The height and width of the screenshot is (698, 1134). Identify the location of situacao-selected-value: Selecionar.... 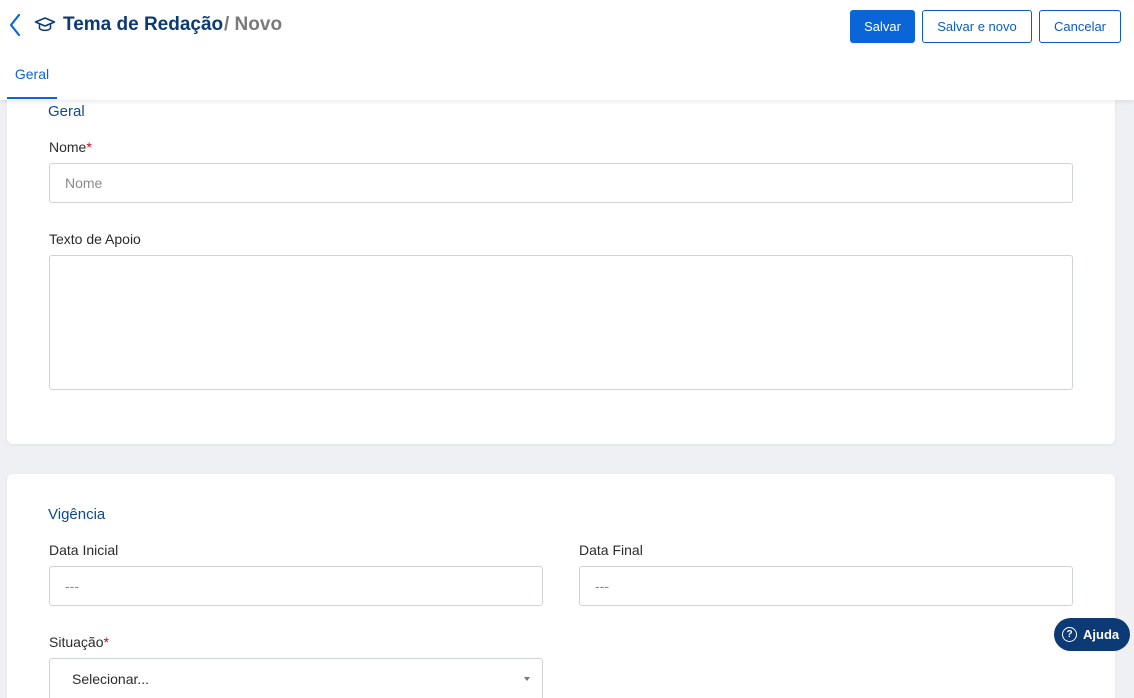
(111, 679).